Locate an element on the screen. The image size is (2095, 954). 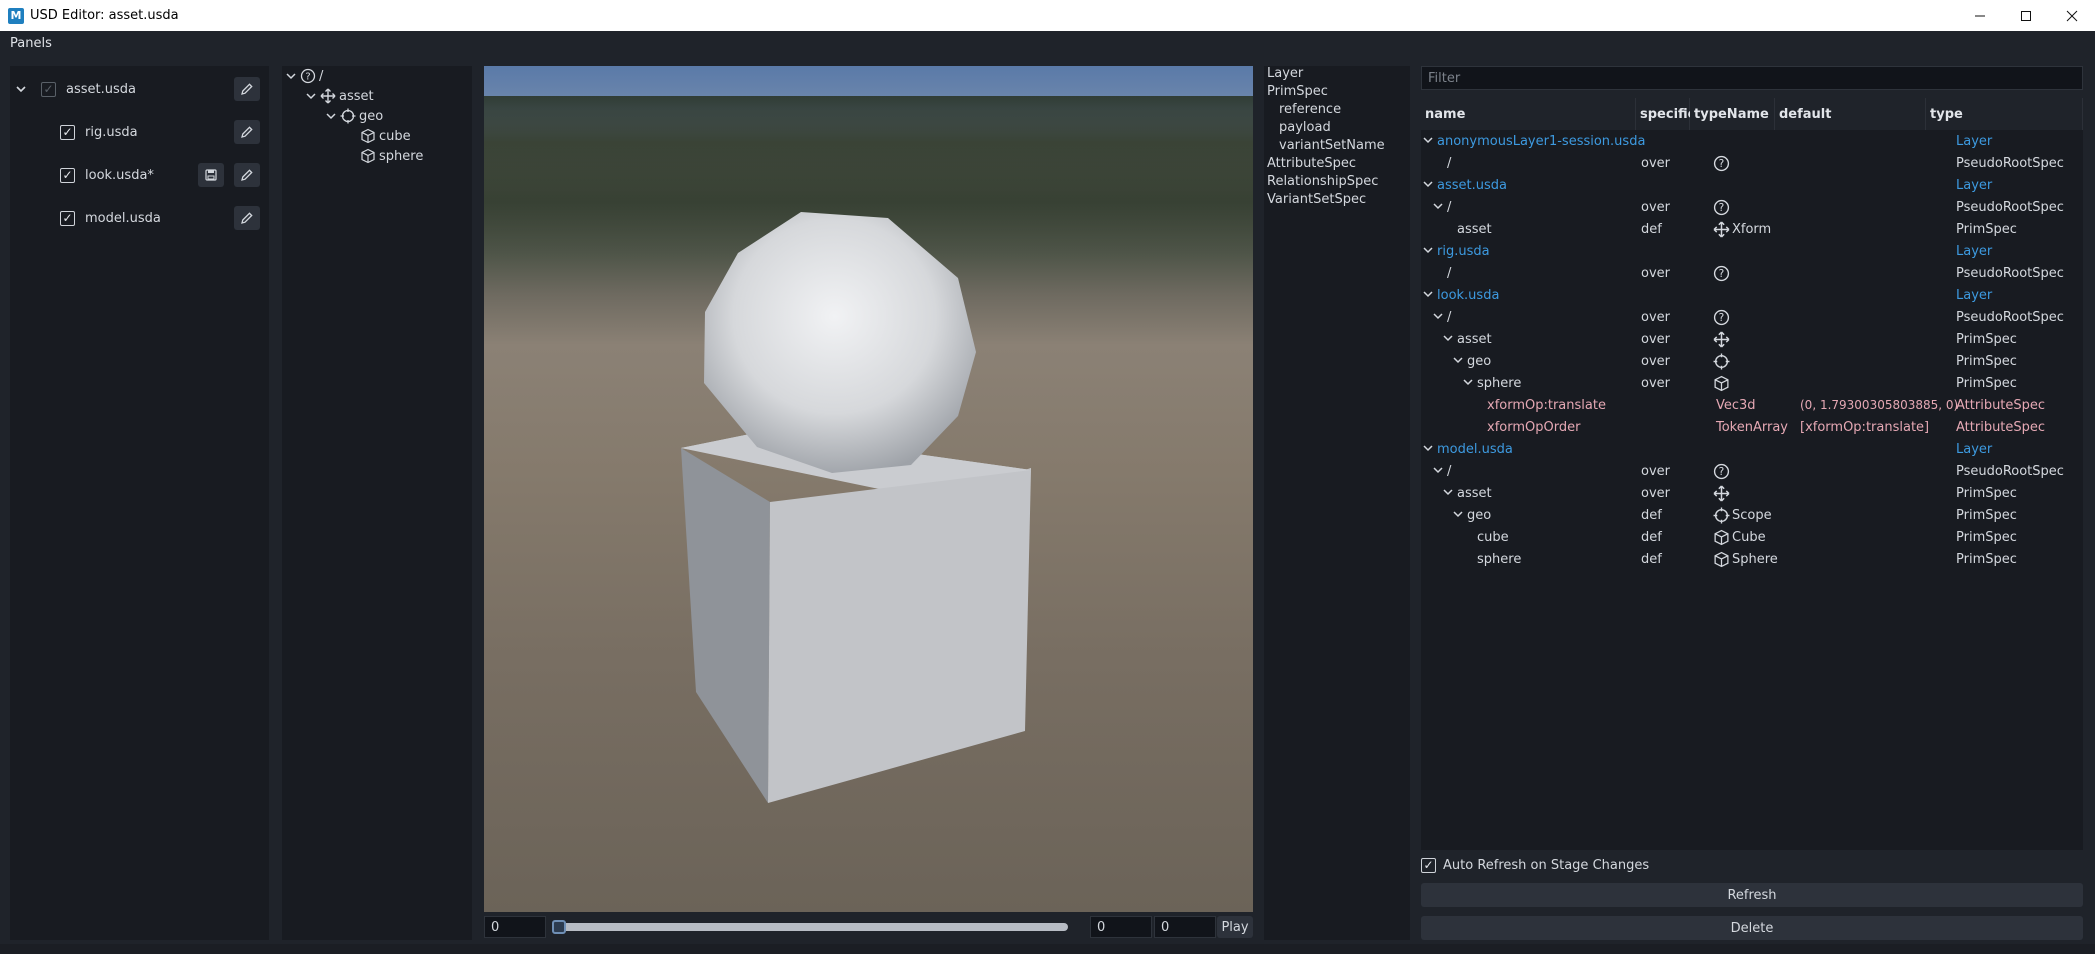
spec-type-relationshipspec: RelationshipSpec is located at coordinates (1322, 183).